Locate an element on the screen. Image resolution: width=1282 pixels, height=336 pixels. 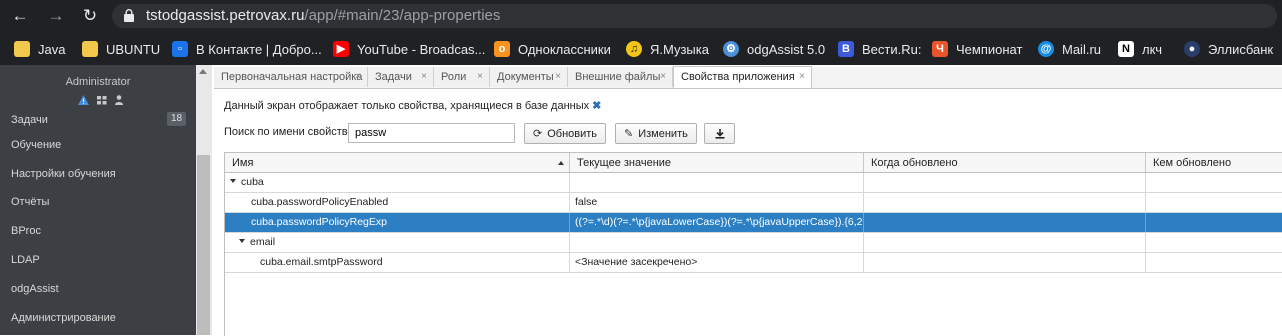
tab-external-files: Внешние файлы × is located at coordinates (620, 77).